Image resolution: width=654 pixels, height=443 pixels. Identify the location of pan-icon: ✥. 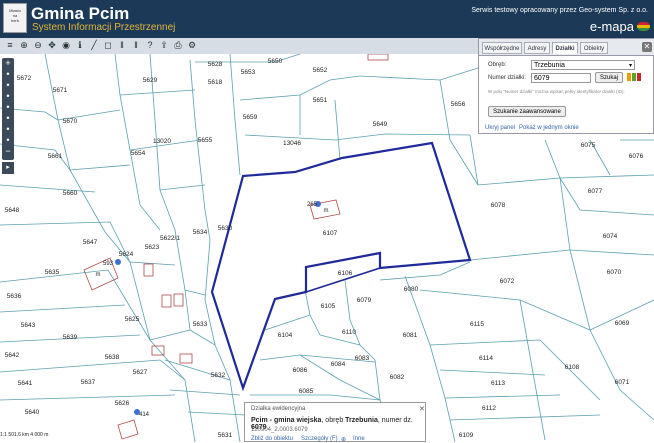
(52, 45).